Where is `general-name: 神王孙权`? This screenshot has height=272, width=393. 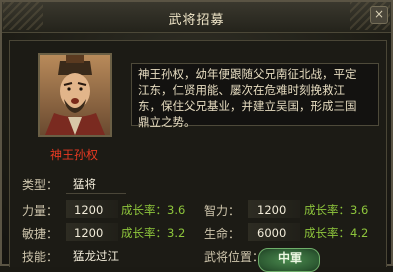
general-name: 神王孙权 is located at coordinates (73, 155).